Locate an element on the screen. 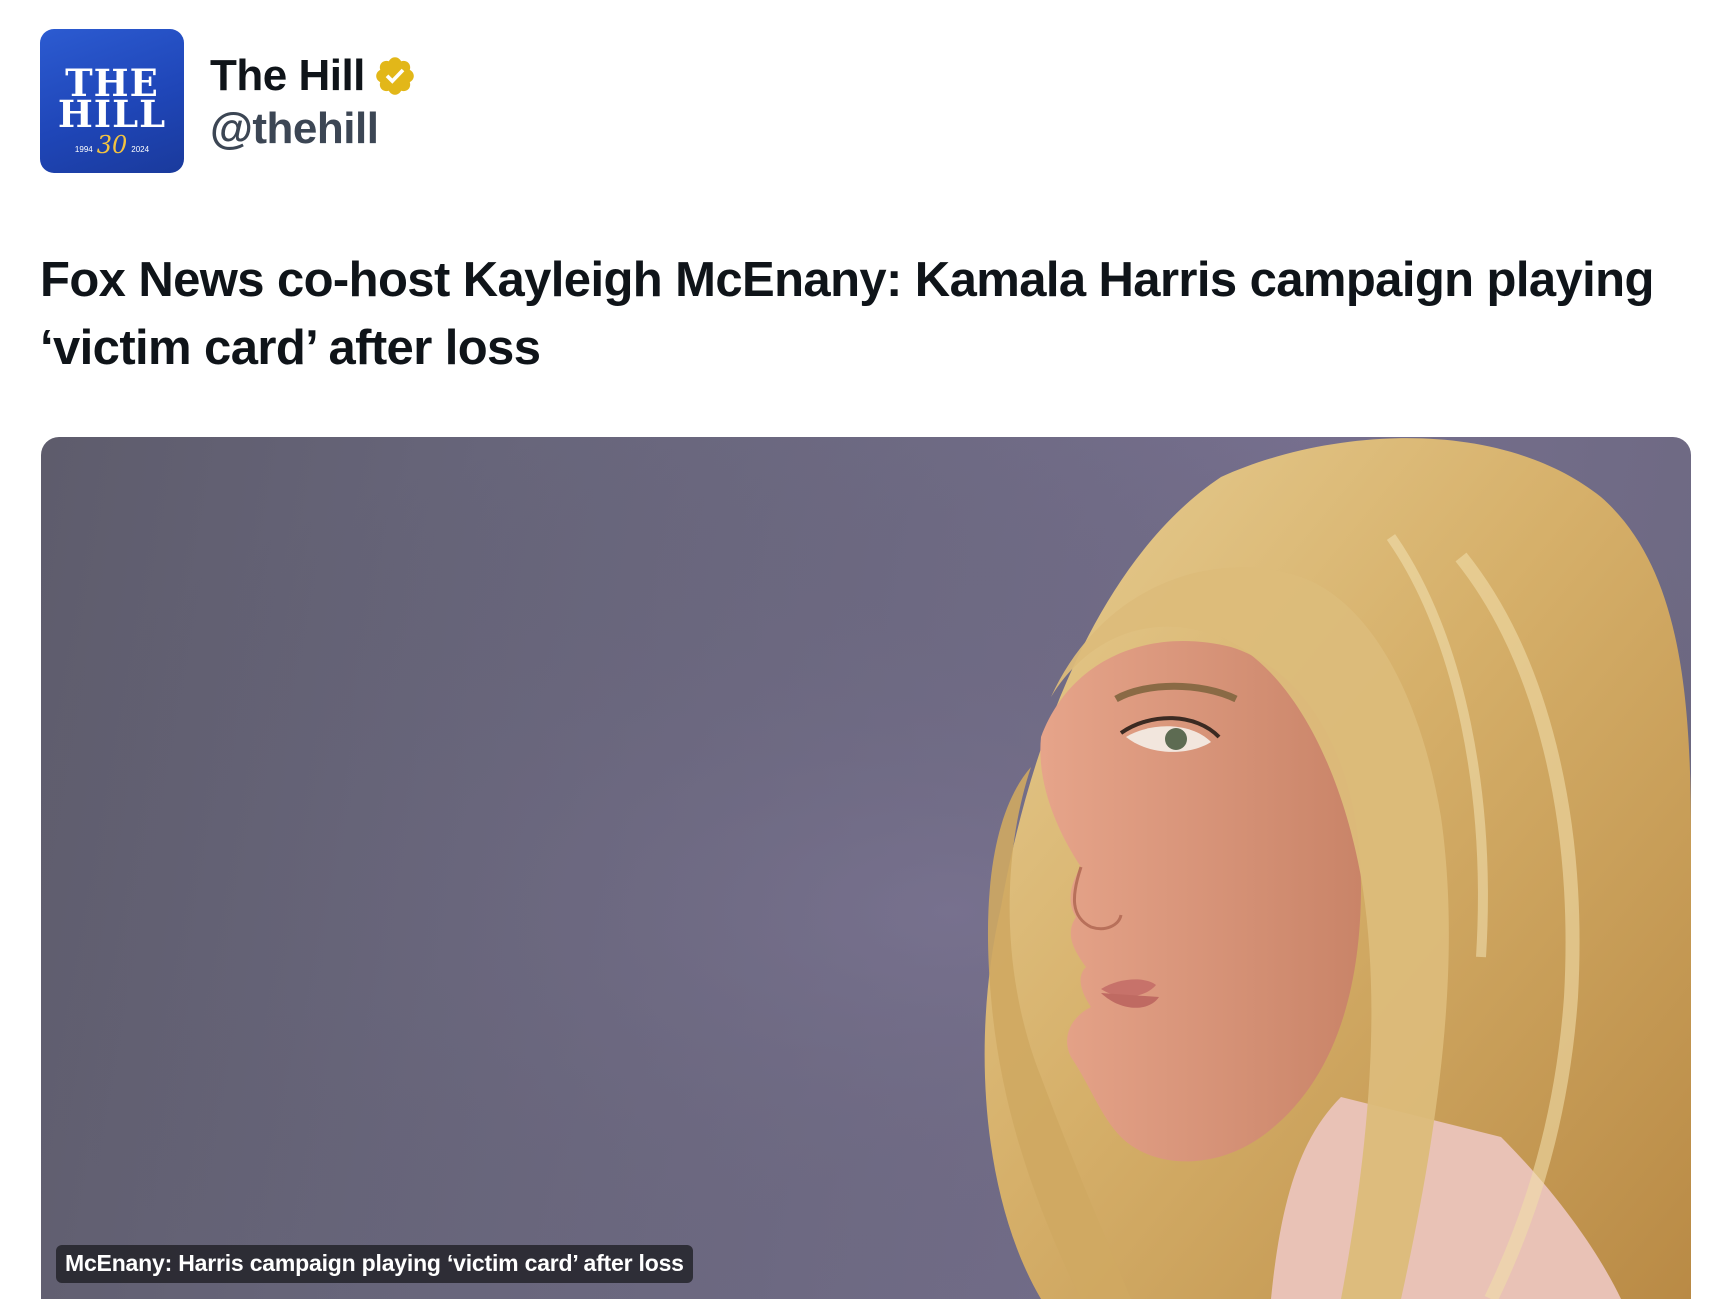  avatar-logo-line2: HILL is located at coordinates (112, 114).